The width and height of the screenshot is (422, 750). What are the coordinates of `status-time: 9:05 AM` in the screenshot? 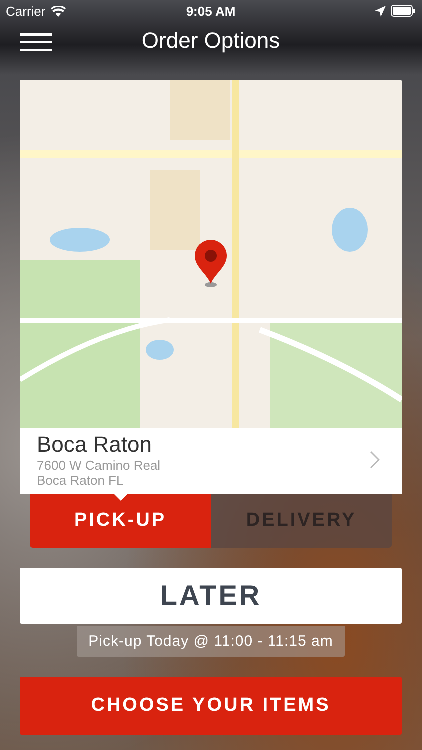 It's located at (211, 11).